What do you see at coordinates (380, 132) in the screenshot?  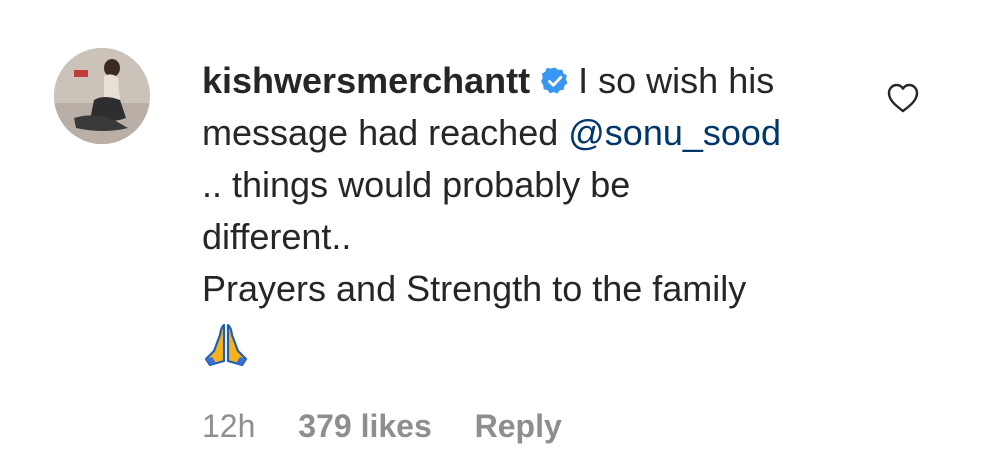 I see `comment-text-2: message had reached` at bounding box center [380, 132].